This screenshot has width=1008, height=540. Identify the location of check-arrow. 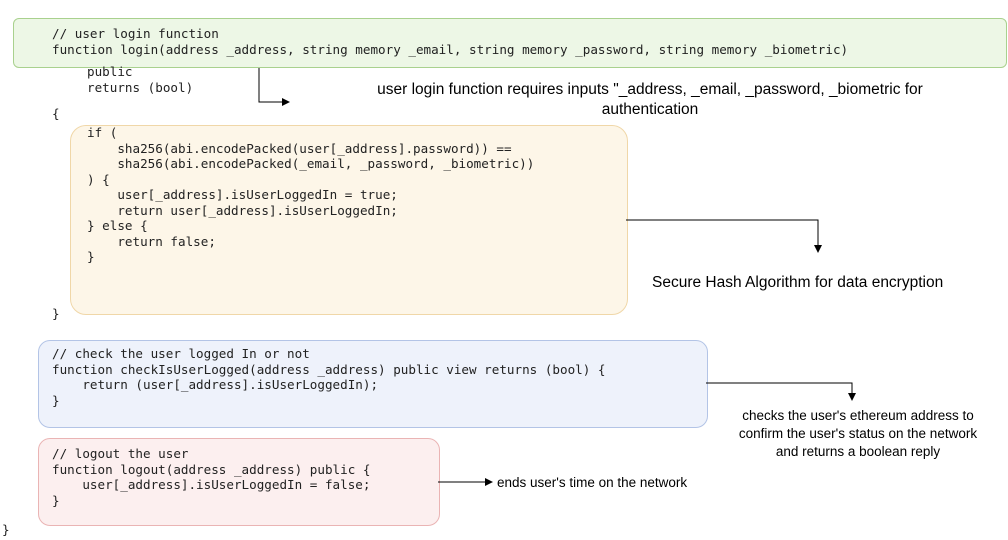
(781, 391).